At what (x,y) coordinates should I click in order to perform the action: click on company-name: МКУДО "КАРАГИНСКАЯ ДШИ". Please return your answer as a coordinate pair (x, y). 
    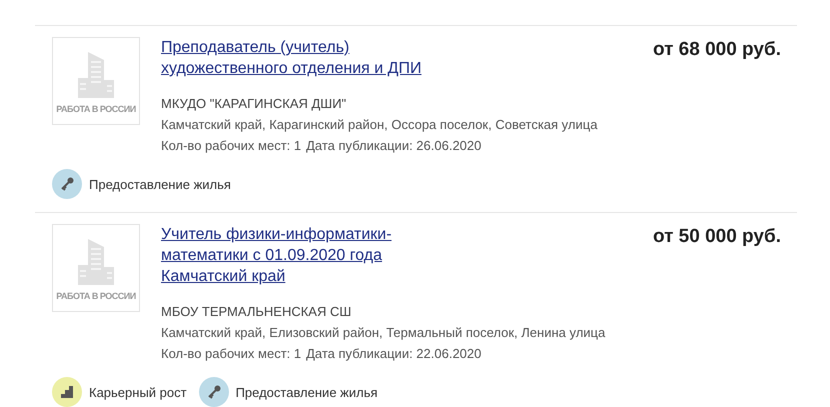
    Looking at the image, I should click on (254, 104).